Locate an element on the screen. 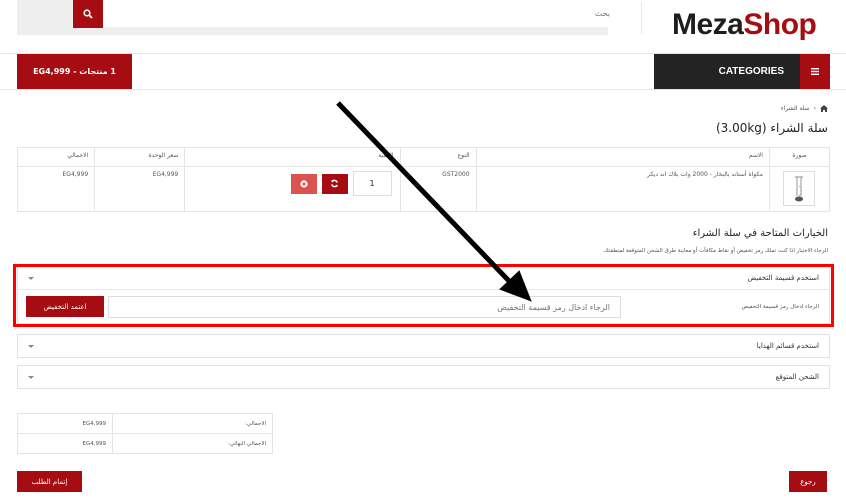 The width and height of the screenshot is (846, 501). refresh-icon is located at coordinates (334, 183).